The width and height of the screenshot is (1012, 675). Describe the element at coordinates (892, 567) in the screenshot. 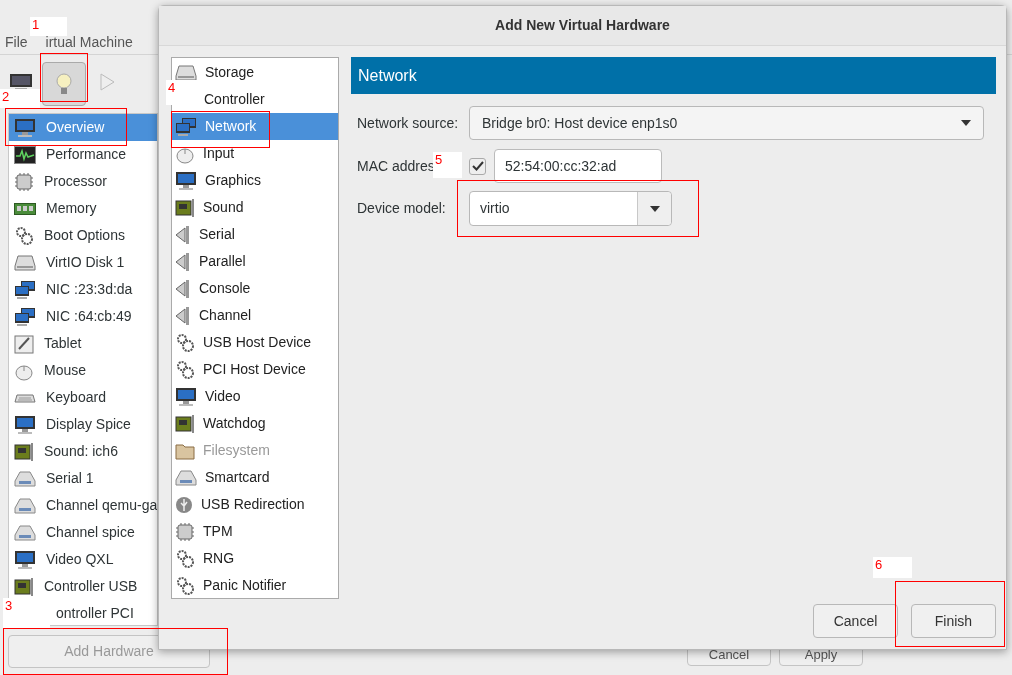

I see `annotation-number: 6` at that location.